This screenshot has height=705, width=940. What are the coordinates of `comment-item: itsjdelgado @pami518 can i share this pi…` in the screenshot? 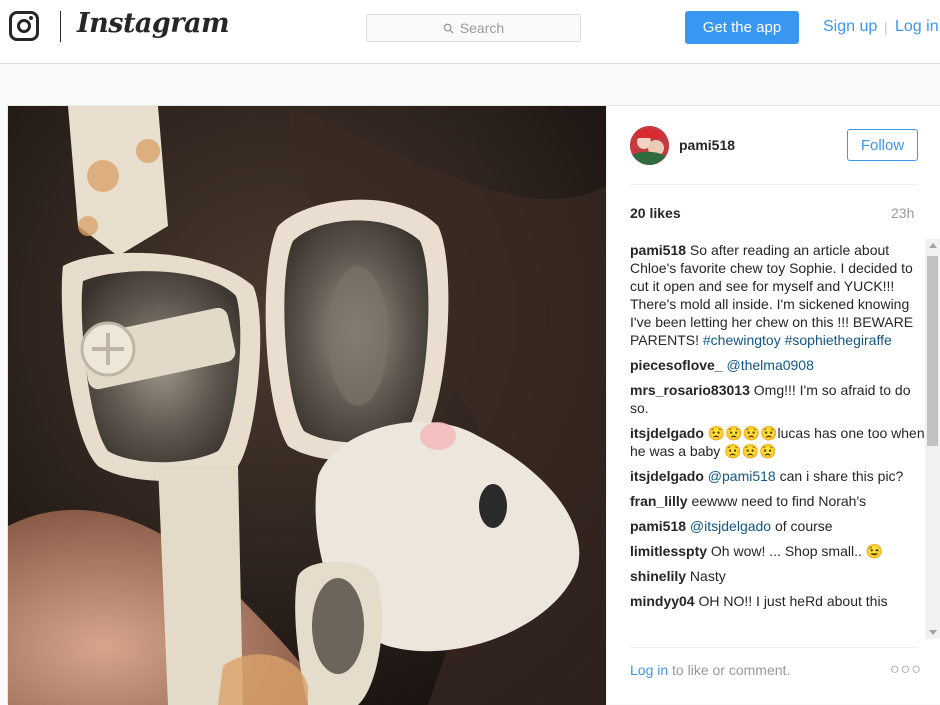 It's located at (777, 476).